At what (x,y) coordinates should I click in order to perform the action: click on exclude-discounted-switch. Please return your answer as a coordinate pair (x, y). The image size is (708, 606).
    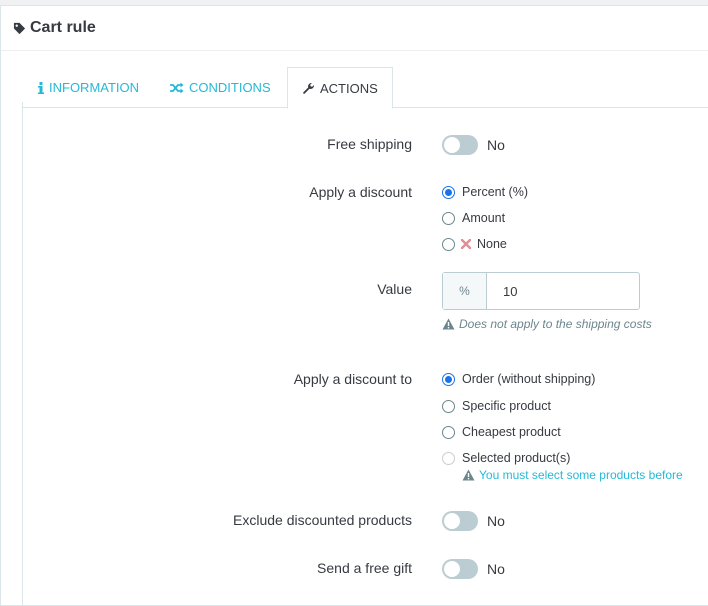
    Looking at the image, I should click on (460, 521).